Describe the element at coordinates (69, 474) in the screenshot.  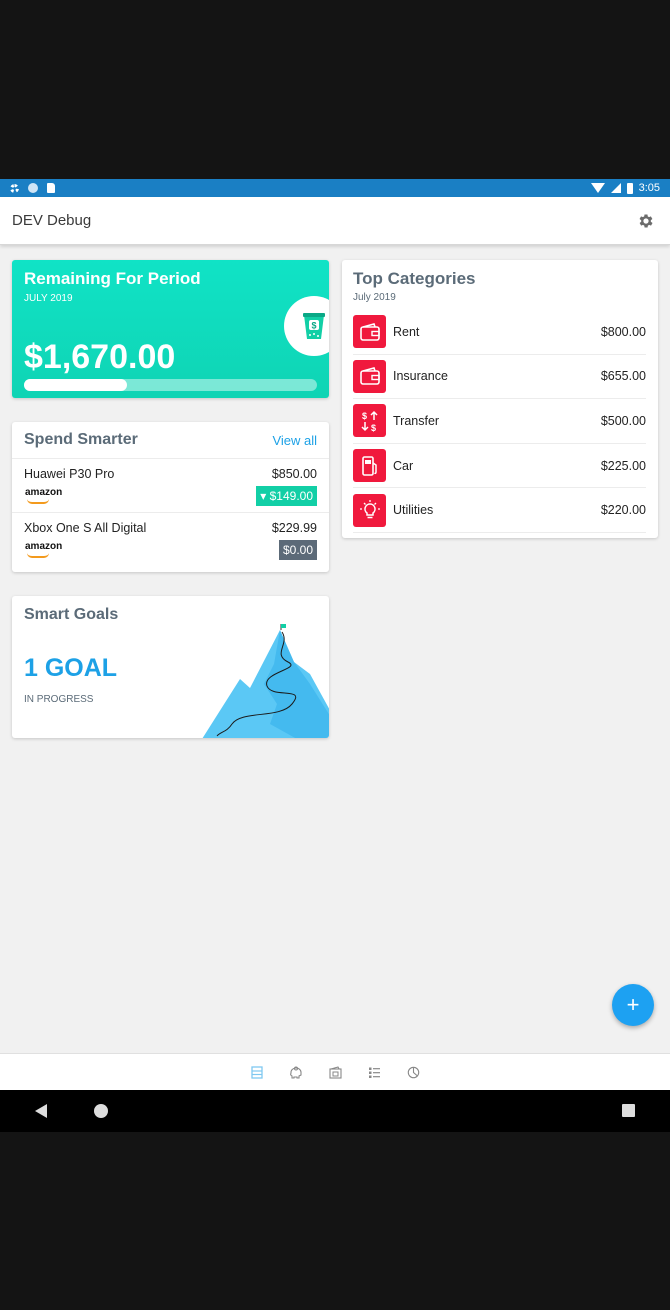
I see `deal-name: Huawei P30 Pro` at that location.